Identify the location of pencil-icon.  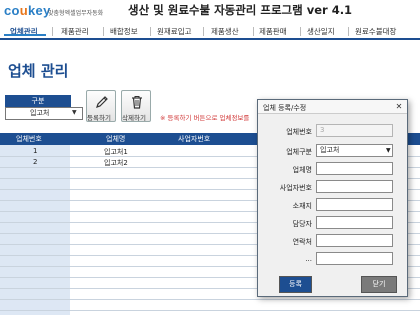
(102, 102).